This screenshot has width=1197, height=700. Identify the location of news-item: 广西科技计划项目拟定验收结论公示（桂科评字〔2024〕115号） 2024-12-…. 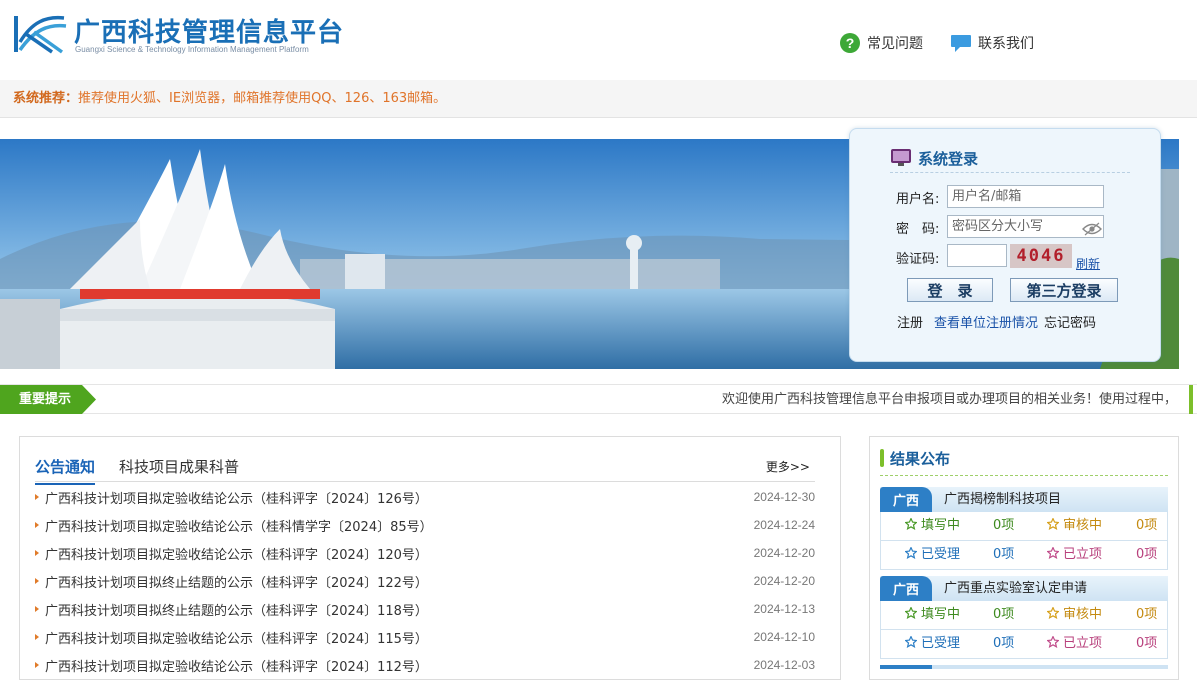
(425, 637).